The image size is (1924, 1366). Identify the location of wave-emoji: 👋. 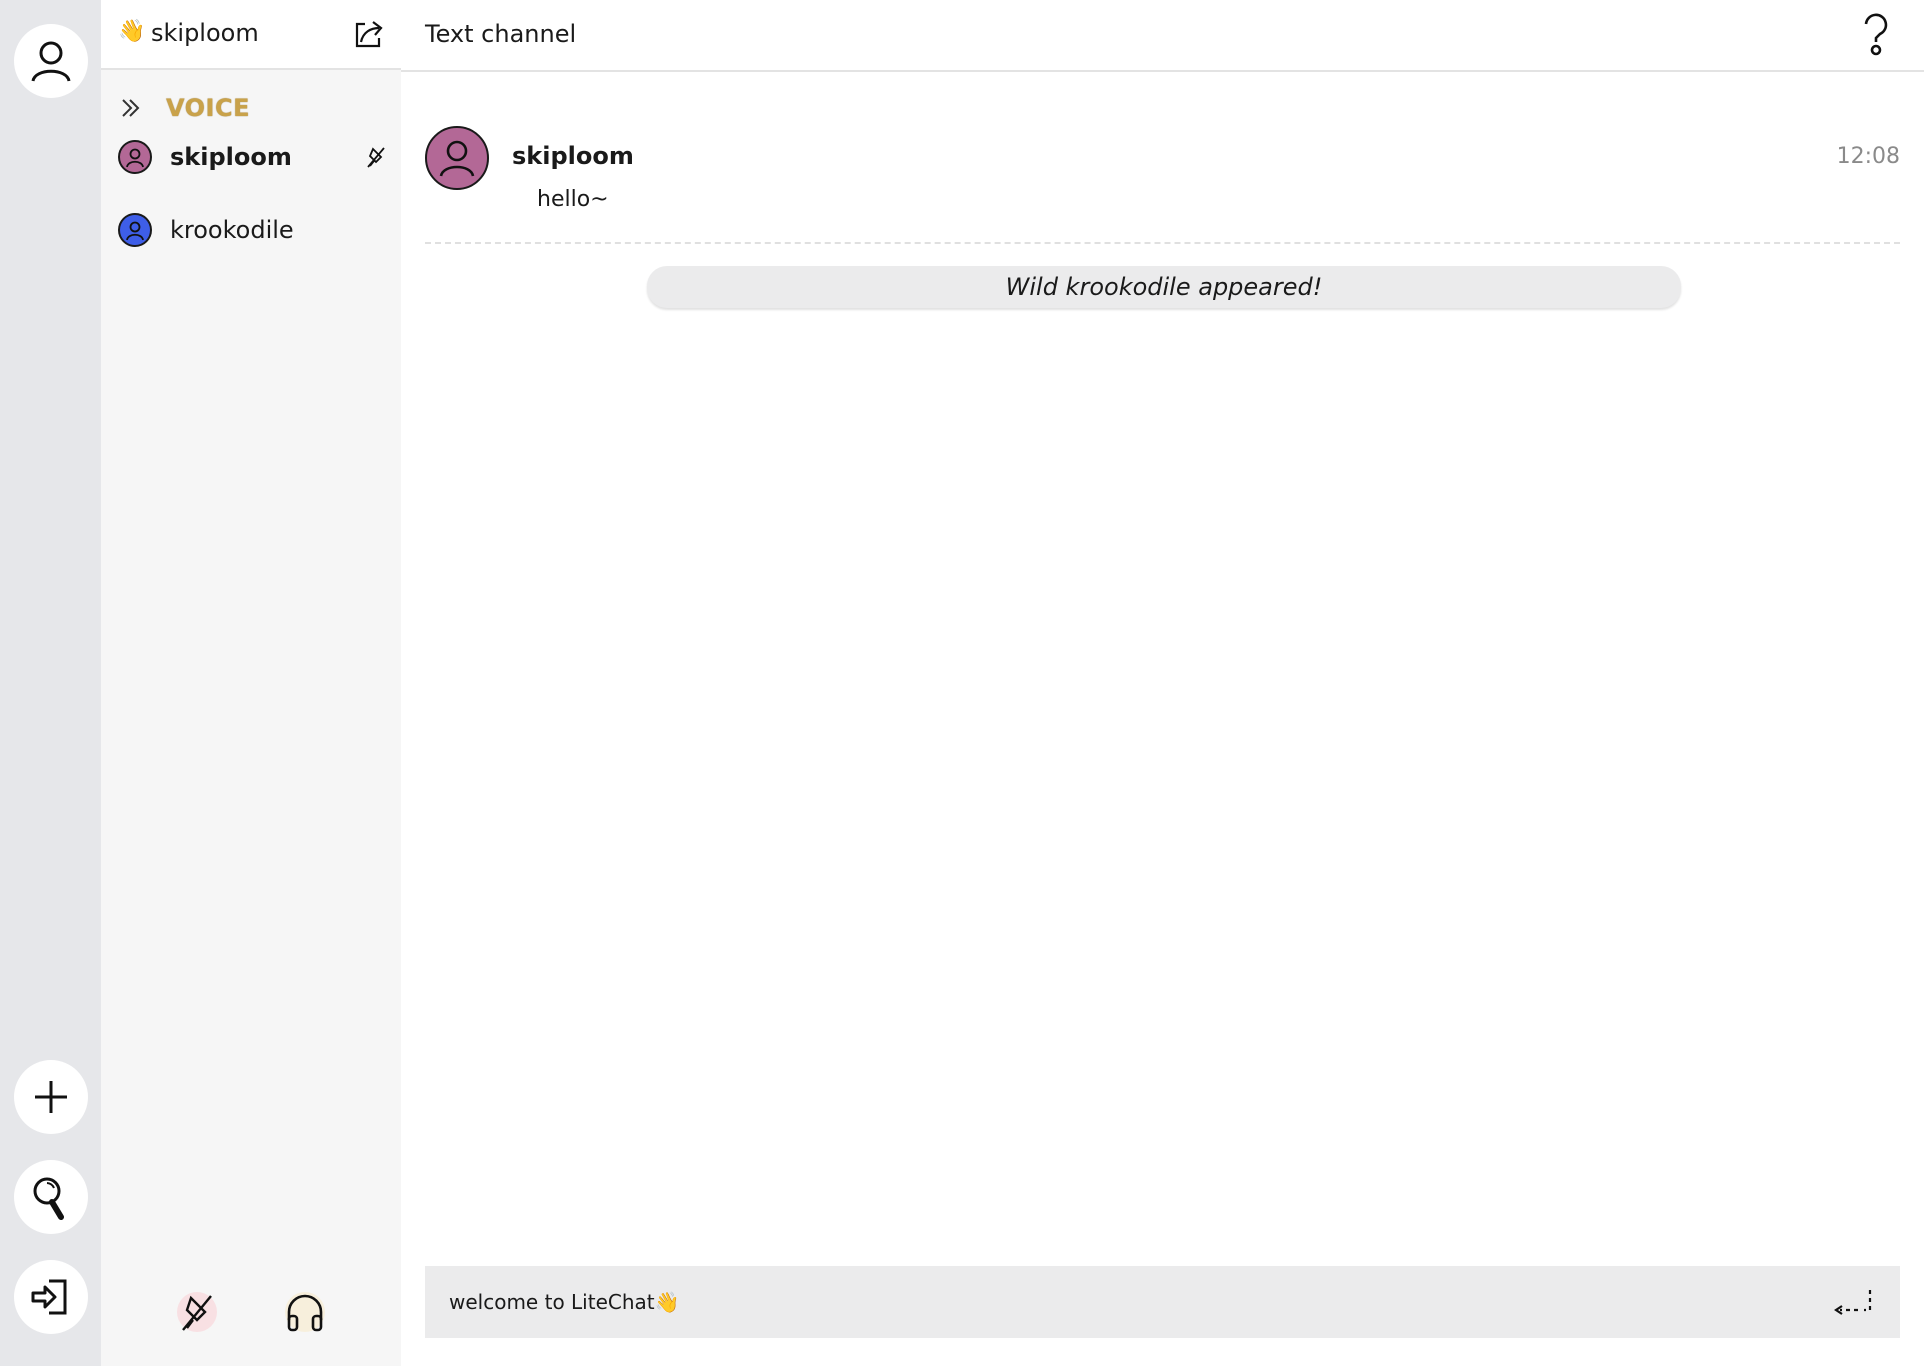
(132, 31).